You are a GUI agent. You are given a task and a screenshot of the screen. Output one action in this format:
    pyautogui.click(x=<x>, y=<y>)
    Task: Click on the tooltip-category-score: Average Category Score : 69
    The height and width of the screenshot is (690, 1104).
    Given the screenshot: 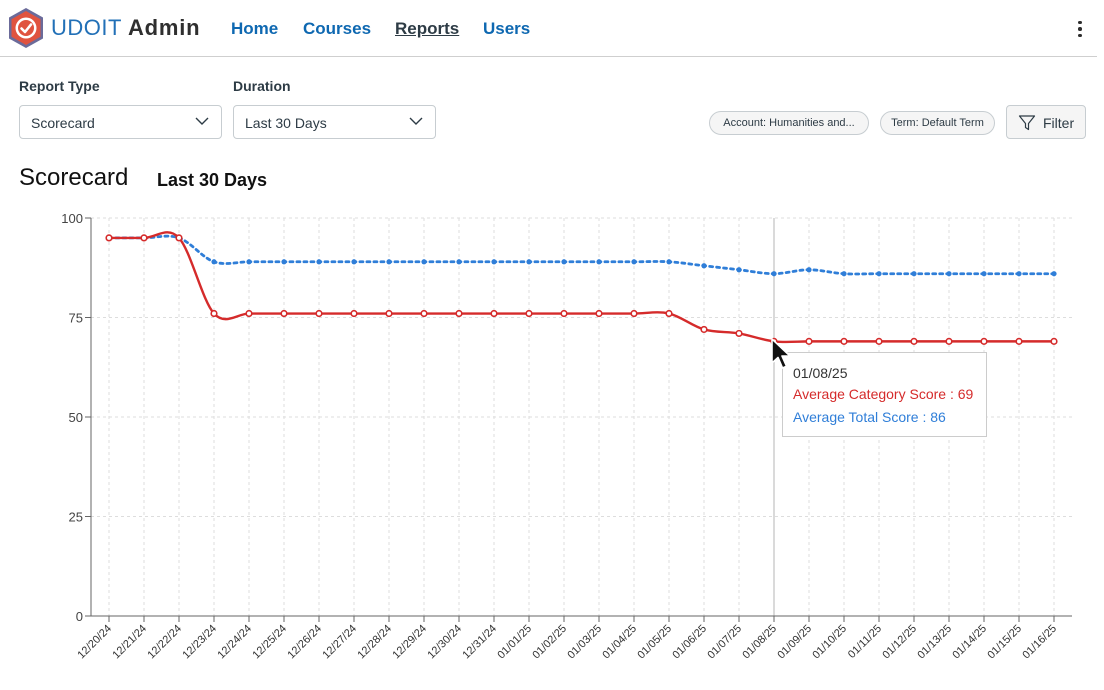 What is the action you would take?
    pyautogui.click(x=883, y=394)
    